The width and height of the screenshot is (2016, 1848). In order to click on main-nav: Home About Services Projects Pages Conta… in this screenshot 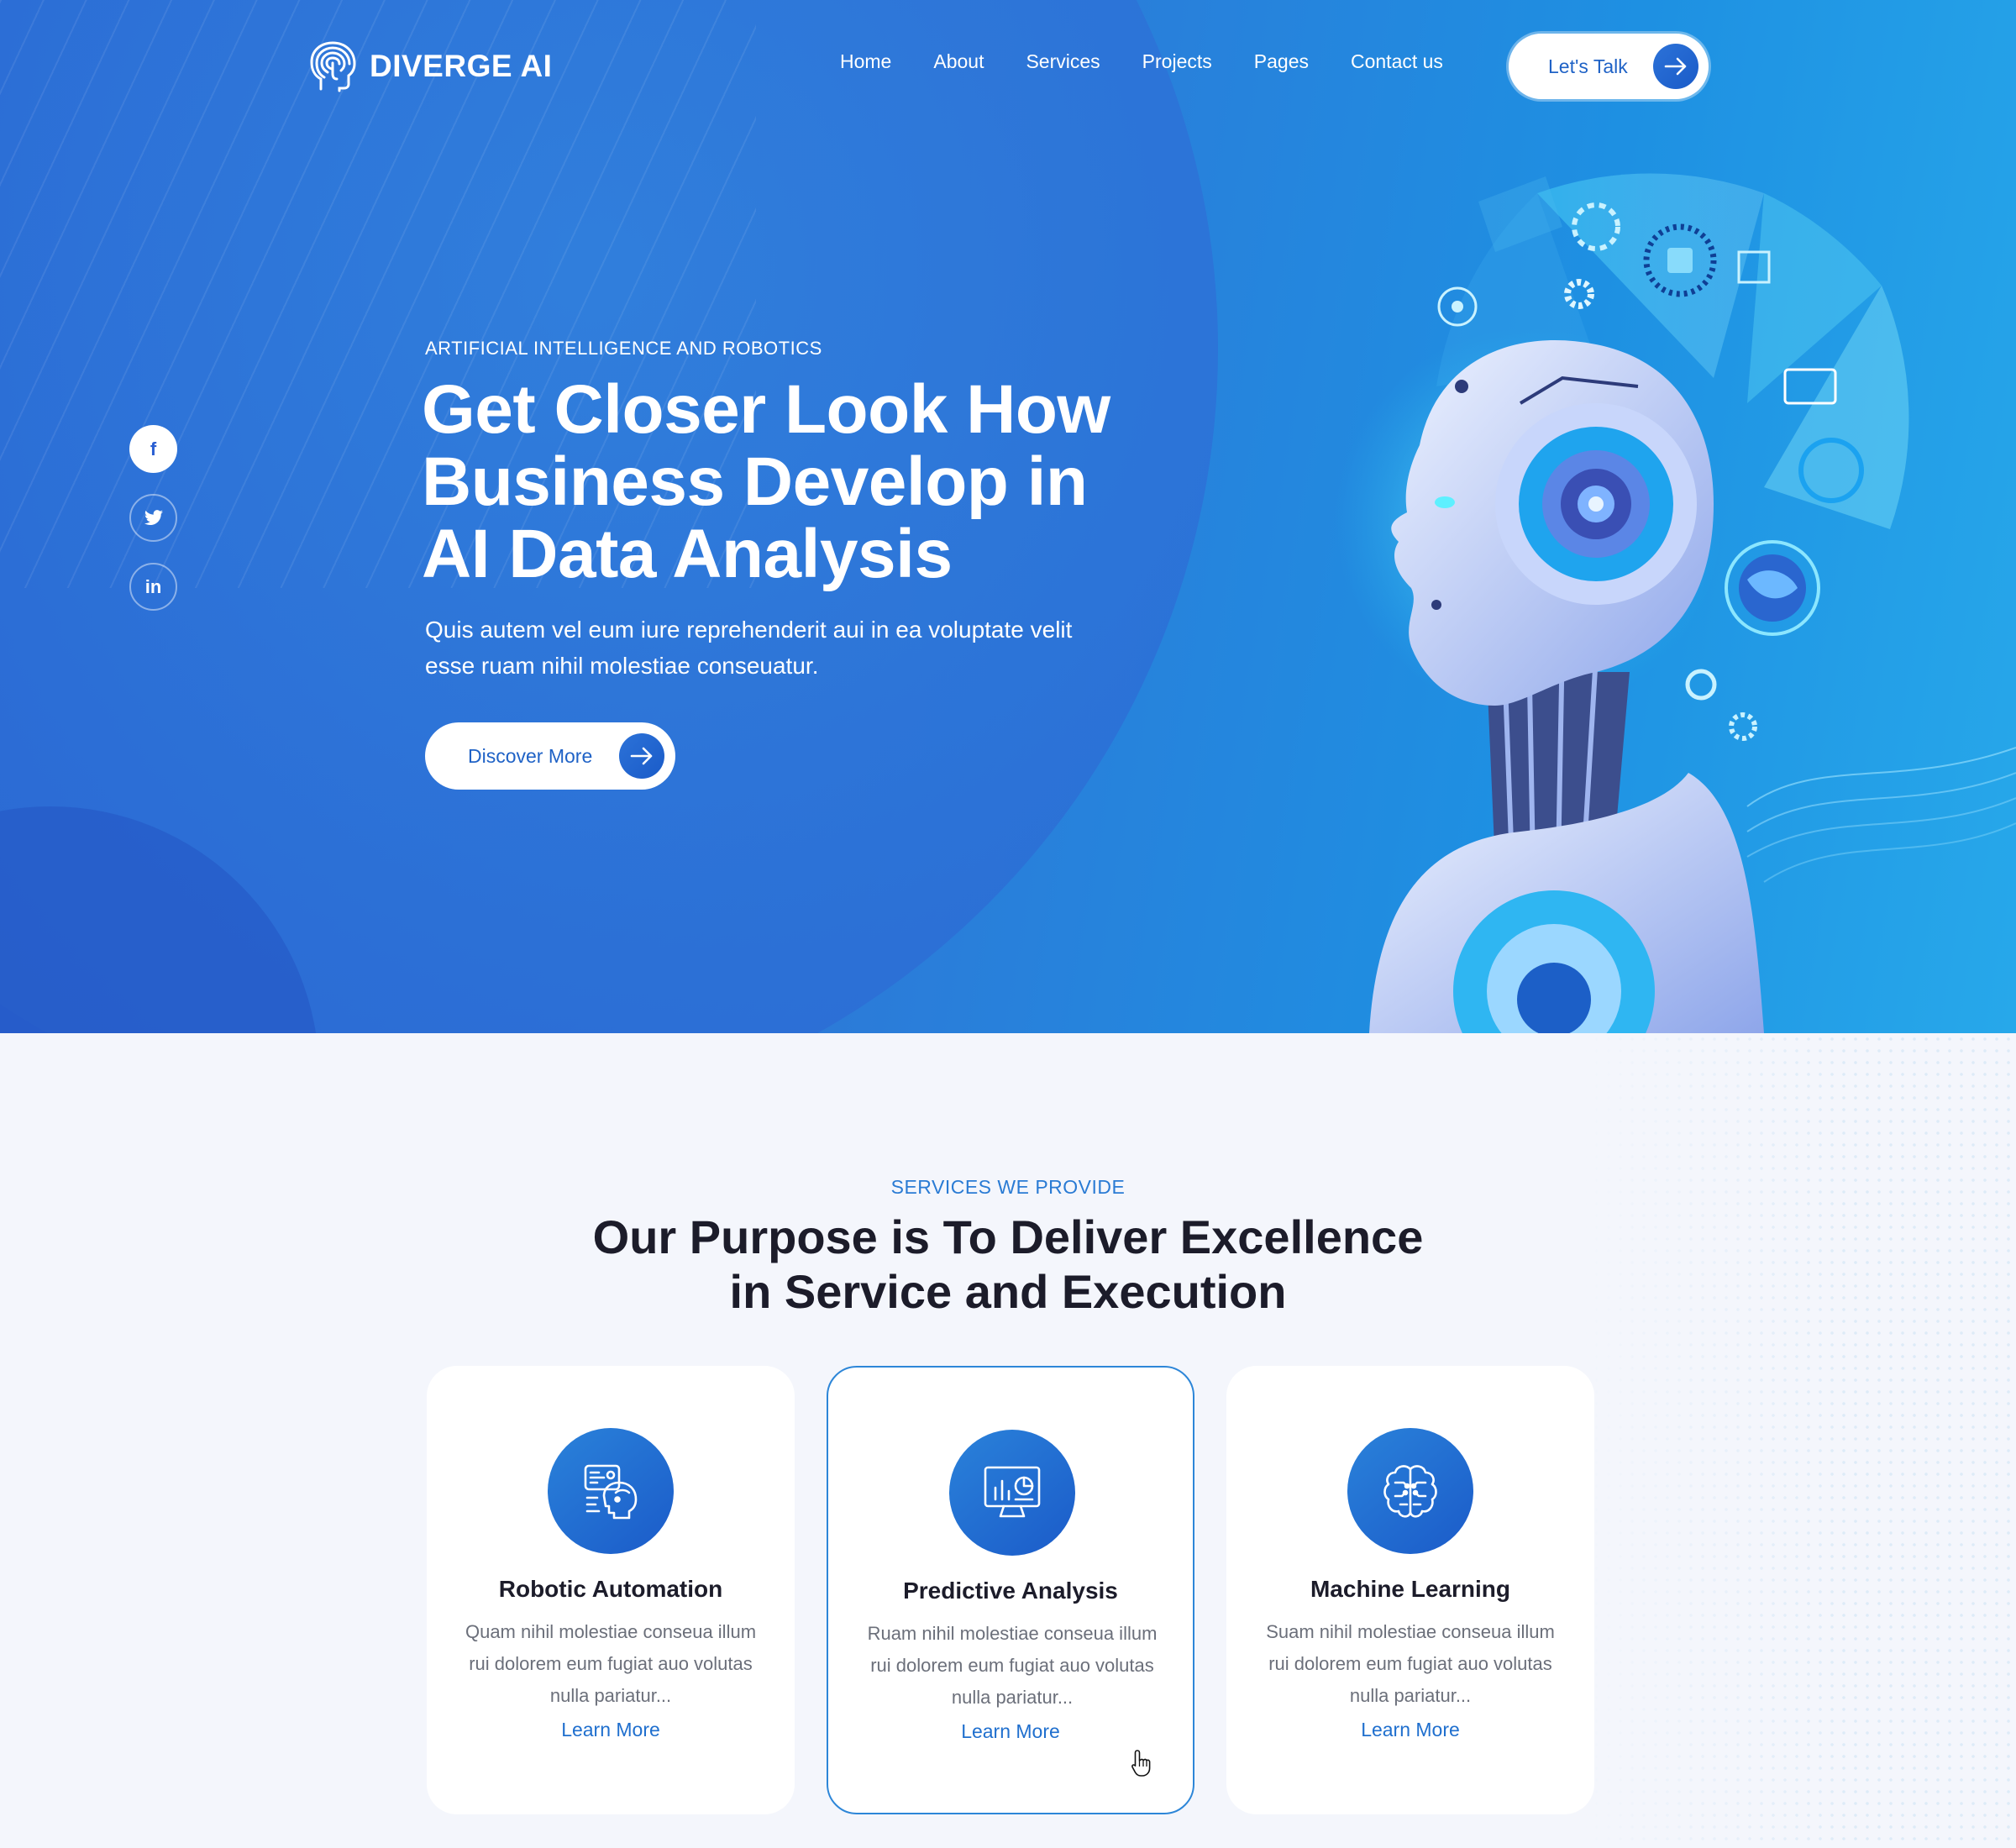, I will do `click(1141, 61)`.